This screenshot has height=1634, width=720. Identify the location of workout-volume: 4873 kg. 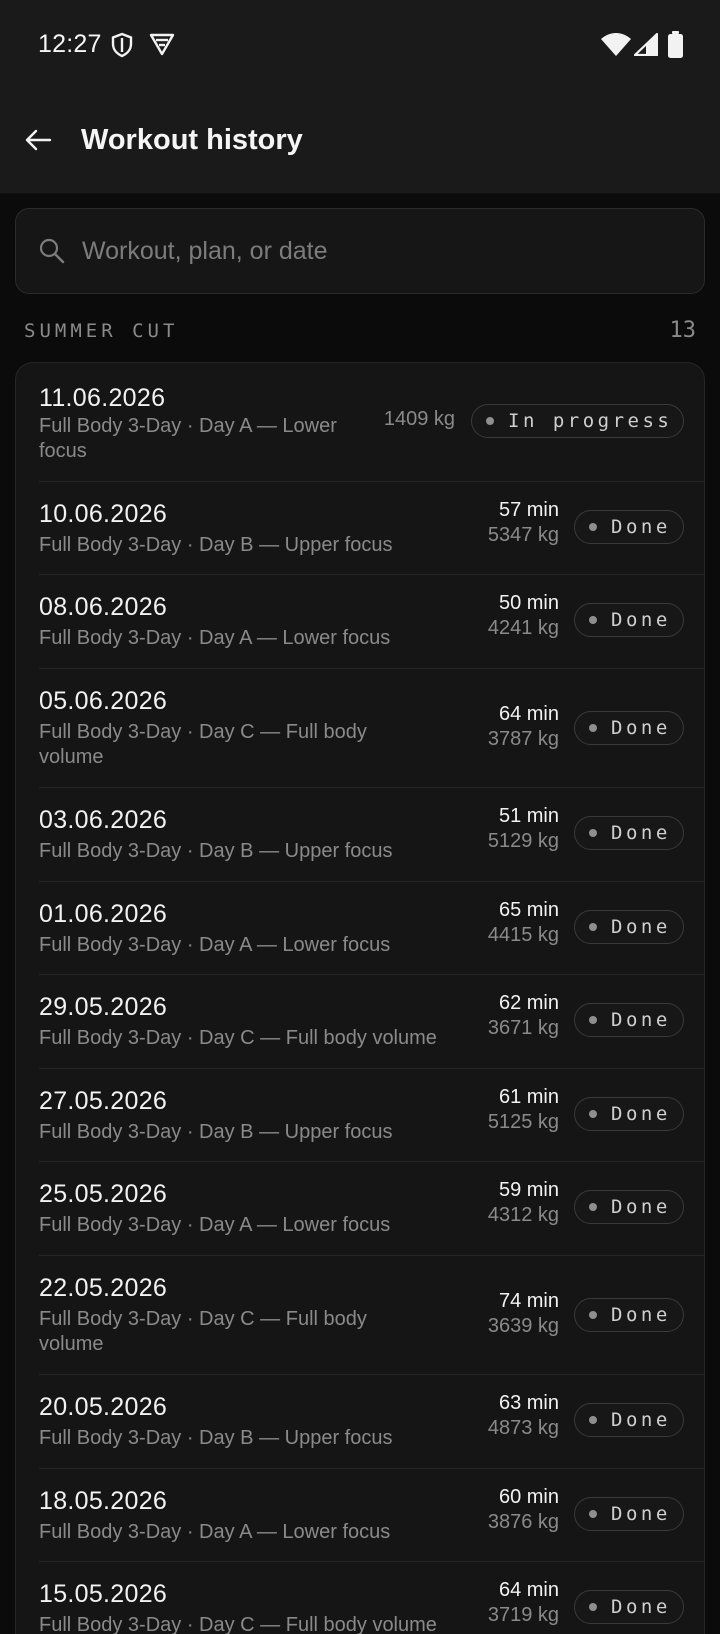
(523, 1428).